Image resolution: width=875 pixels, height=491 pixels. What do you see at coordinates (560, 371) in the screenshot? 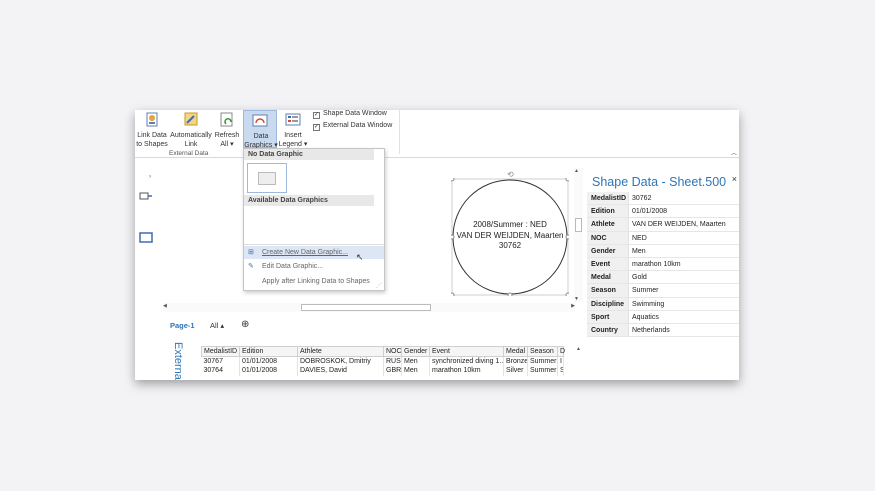
I see `table-cell: S` at bounding box center [560, 371].